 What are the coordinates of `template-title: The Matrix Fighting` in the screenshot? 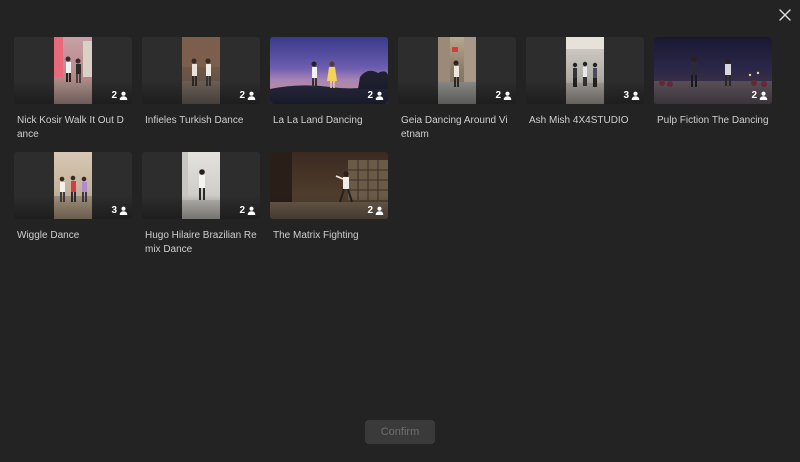 It's located at (316, 235).